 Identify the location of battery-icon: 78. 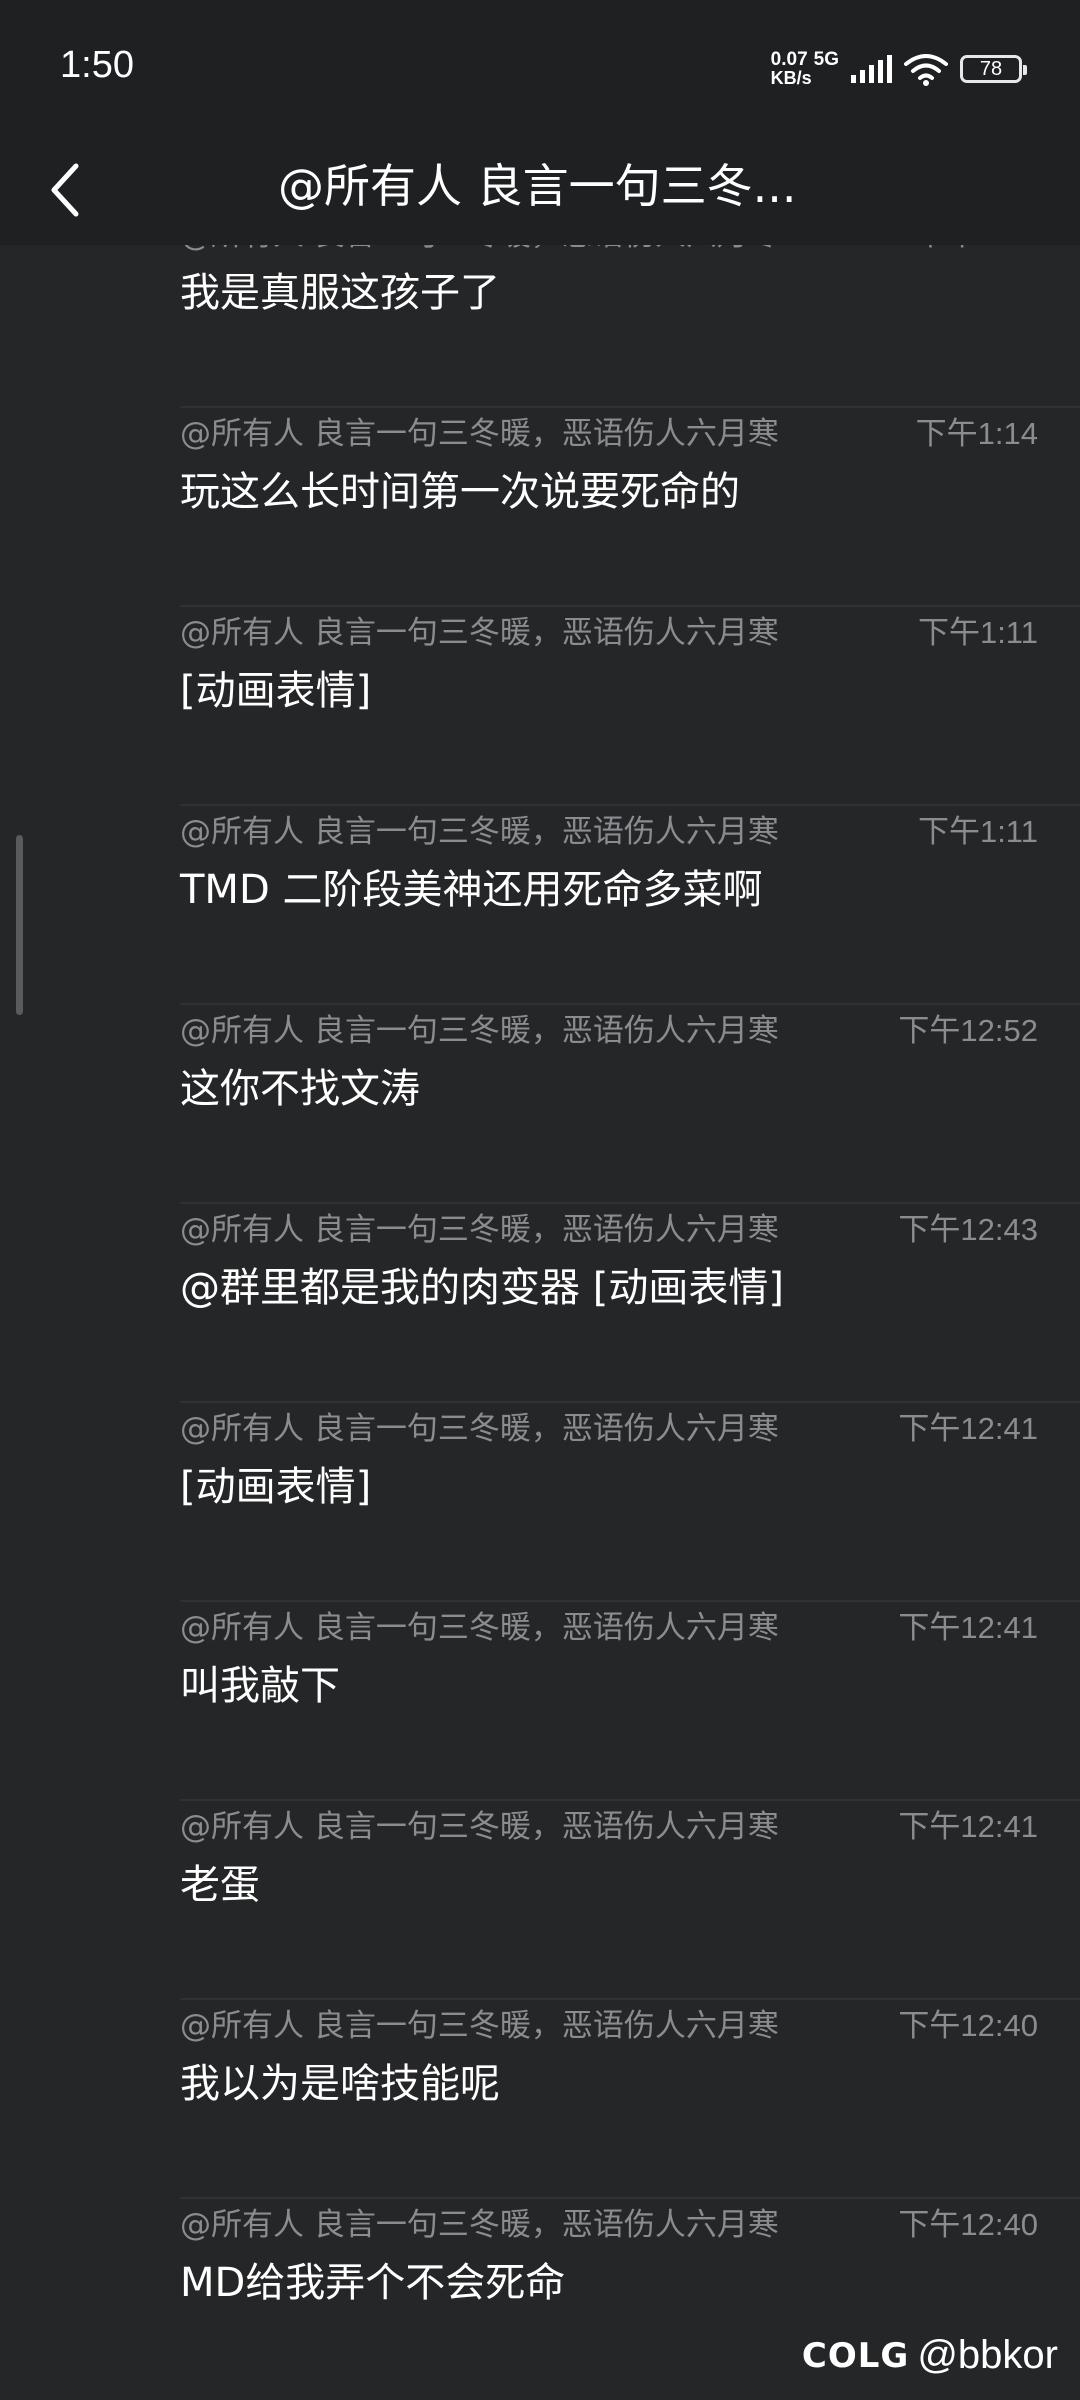
(993, 69).